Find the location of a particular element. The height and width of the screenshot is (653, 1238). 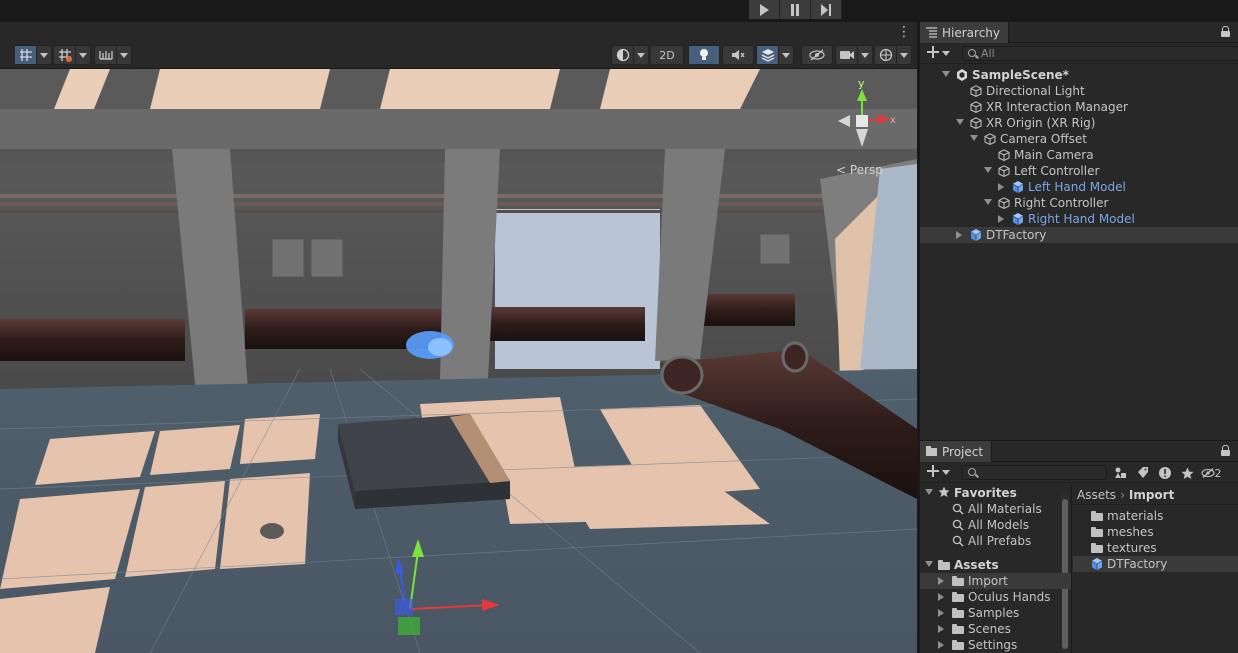

play-button is located at coordinates (764, 9).